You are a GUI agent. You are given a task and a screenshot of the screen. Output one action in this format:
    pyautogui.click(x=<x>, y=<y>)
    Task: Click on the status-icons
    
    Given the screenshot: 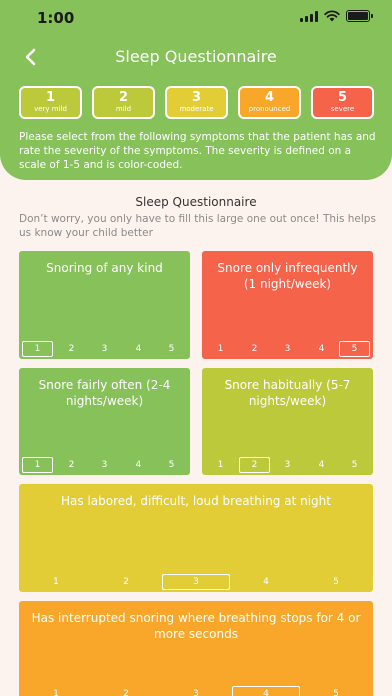 What is the action you would take?
    pyautogui.click(x=336, y=16)
    